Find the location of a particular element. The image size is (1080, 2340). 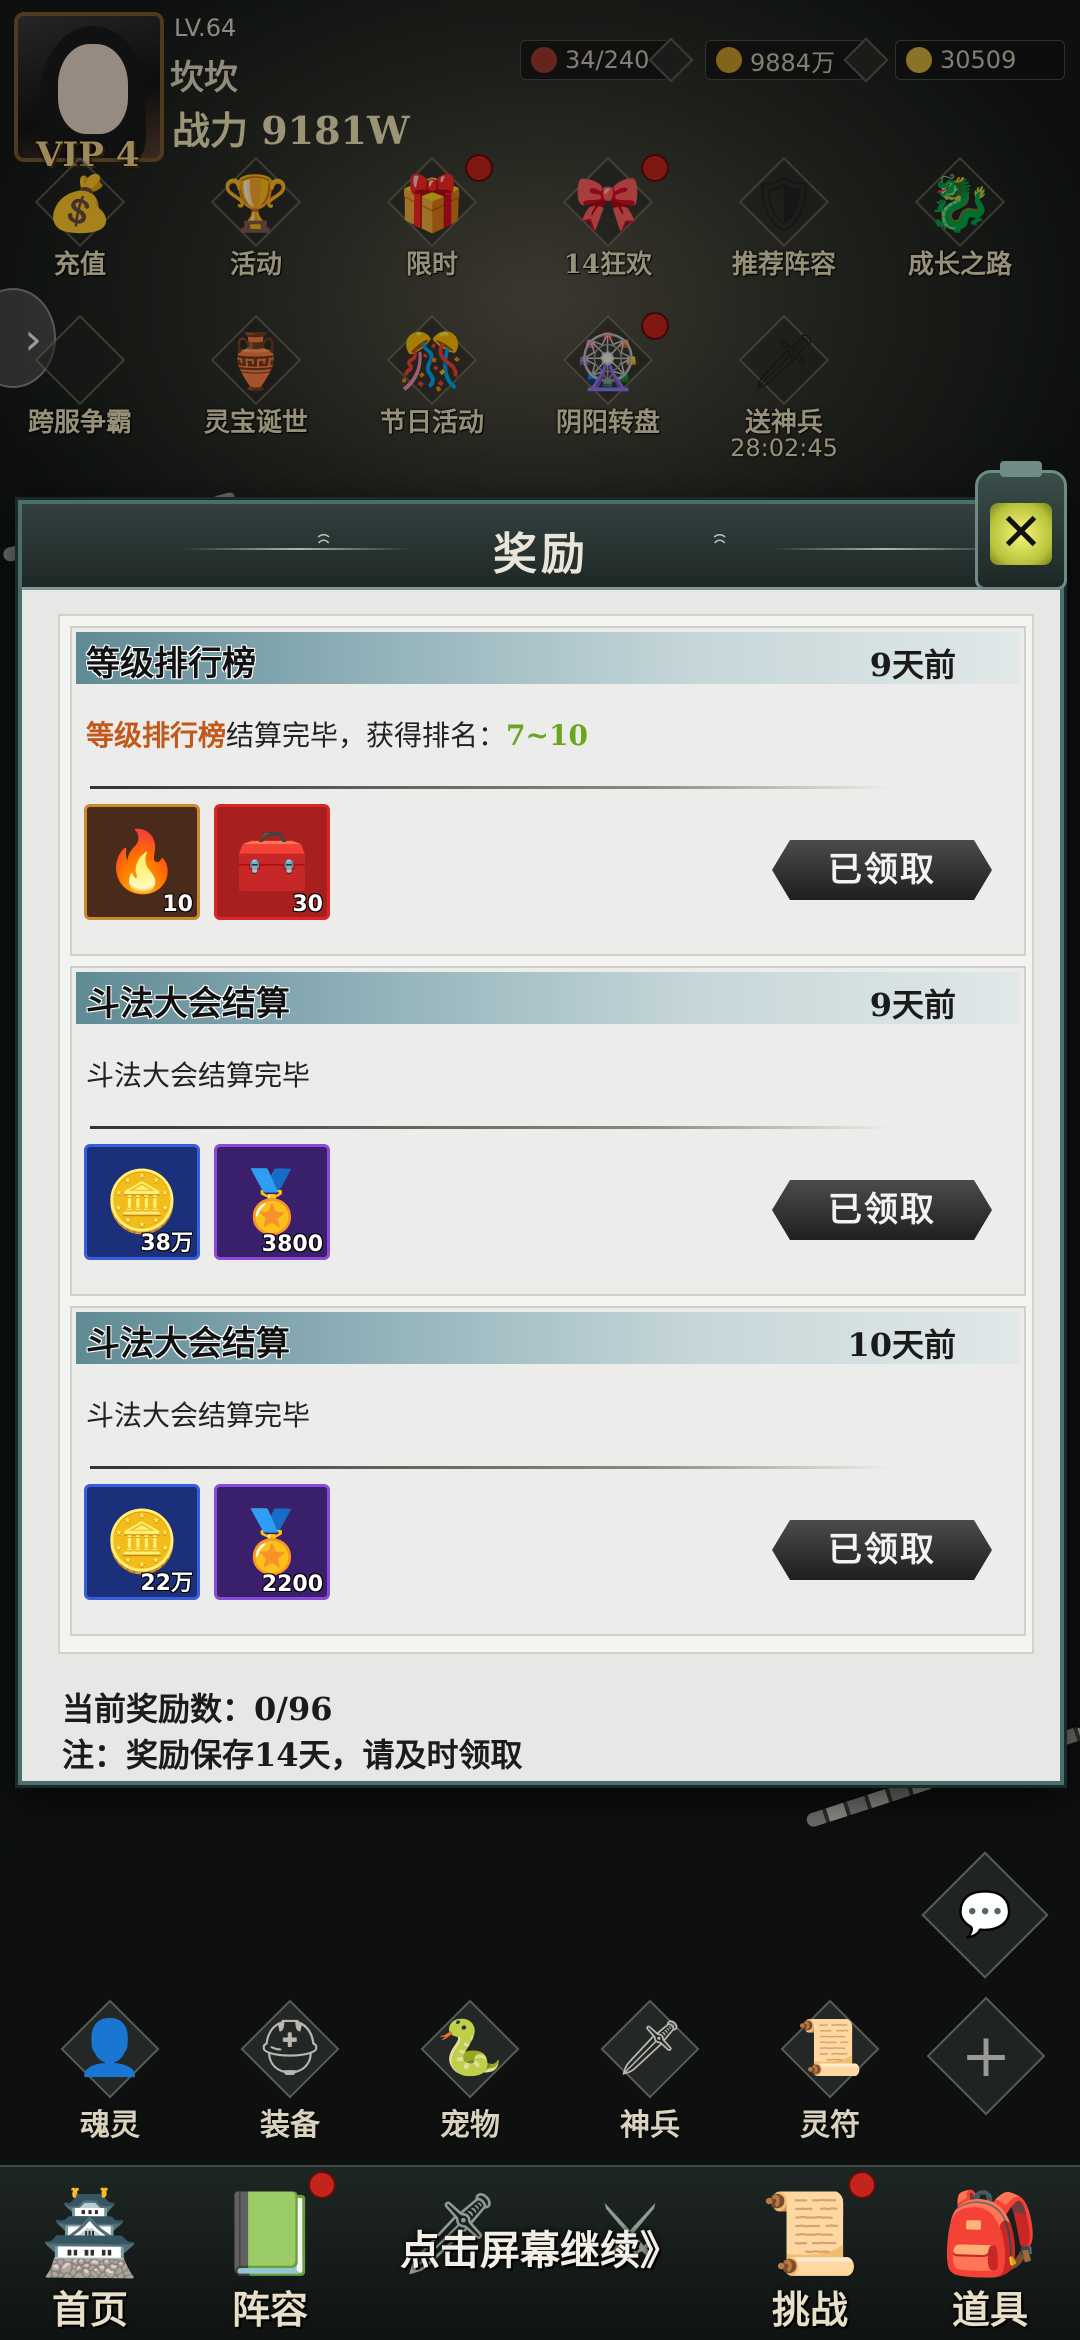

main-nav-label: 挑战 is located at coordinates (809, 2309).